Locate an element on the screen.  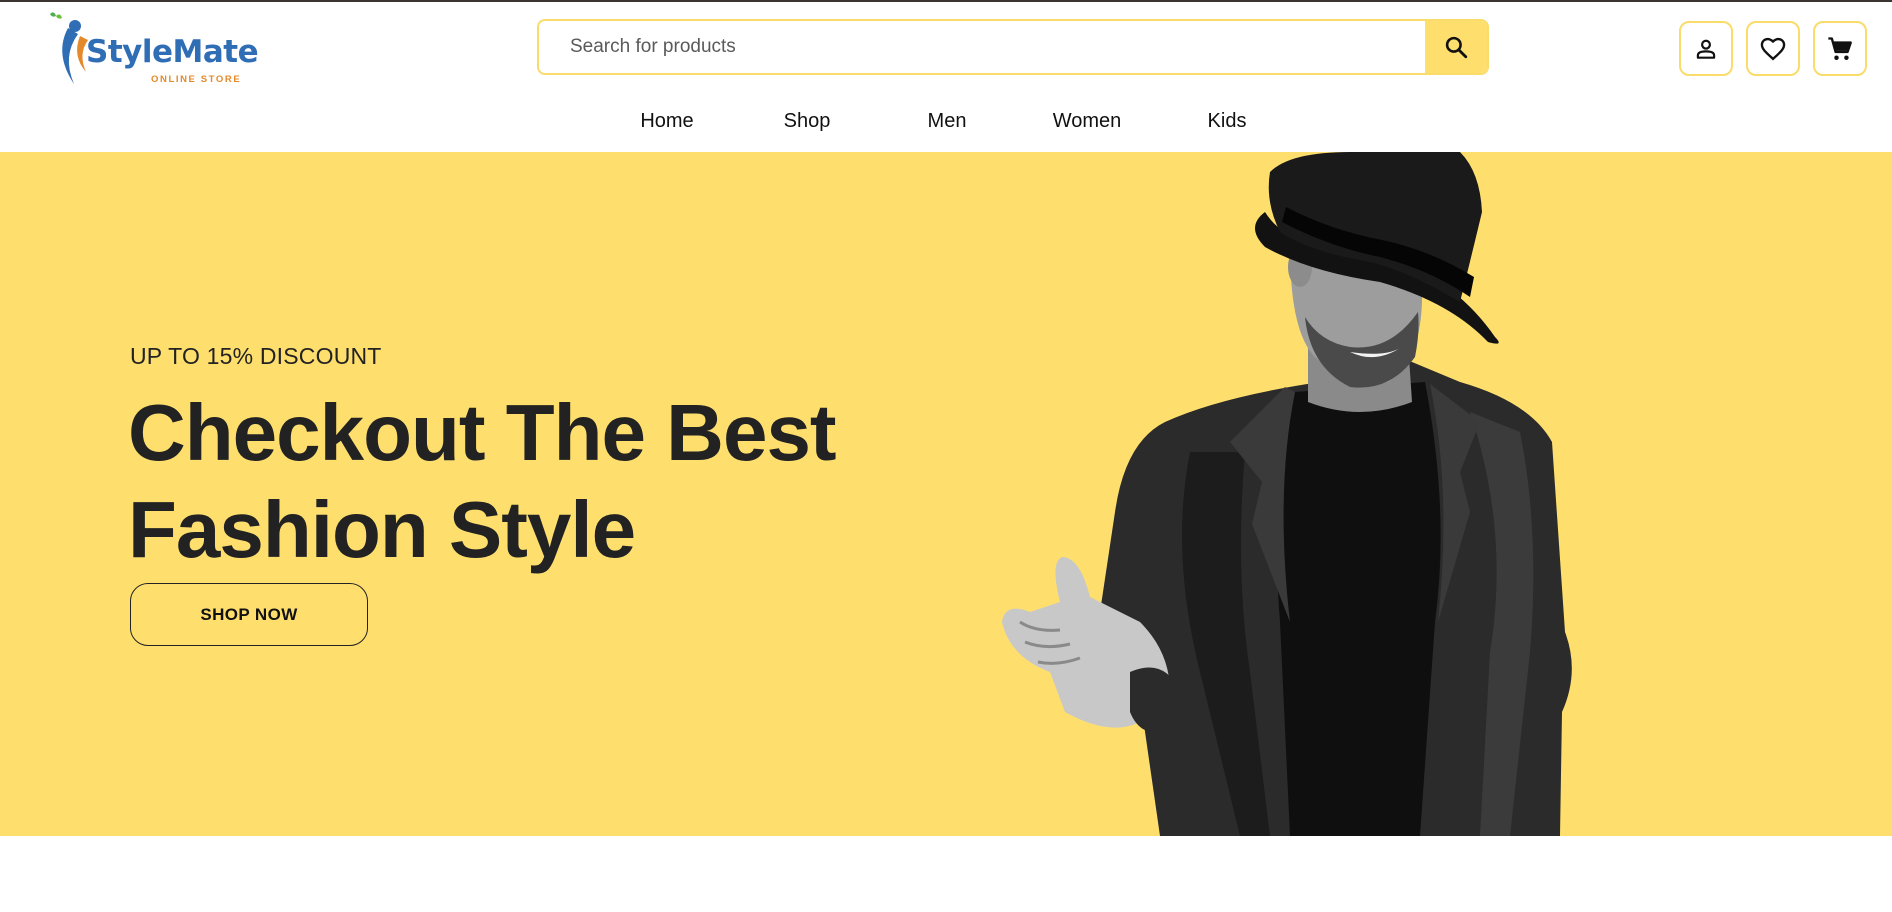
brand-logo: StyleMate ONLINE STORE is located at coordinates (151, 50).